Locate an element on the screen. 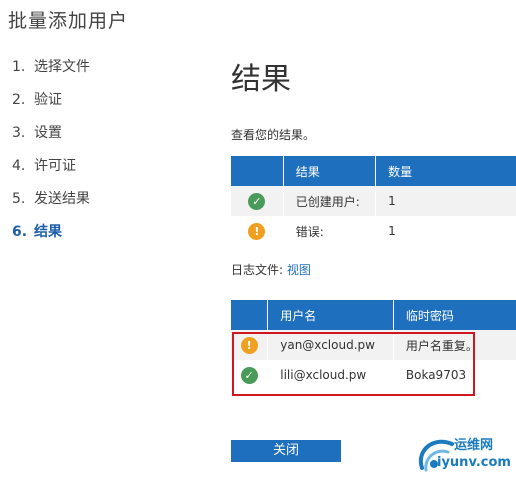 The image size is (516, 479). step-settings: 3. 设置 is located at coordinates (37, 132).